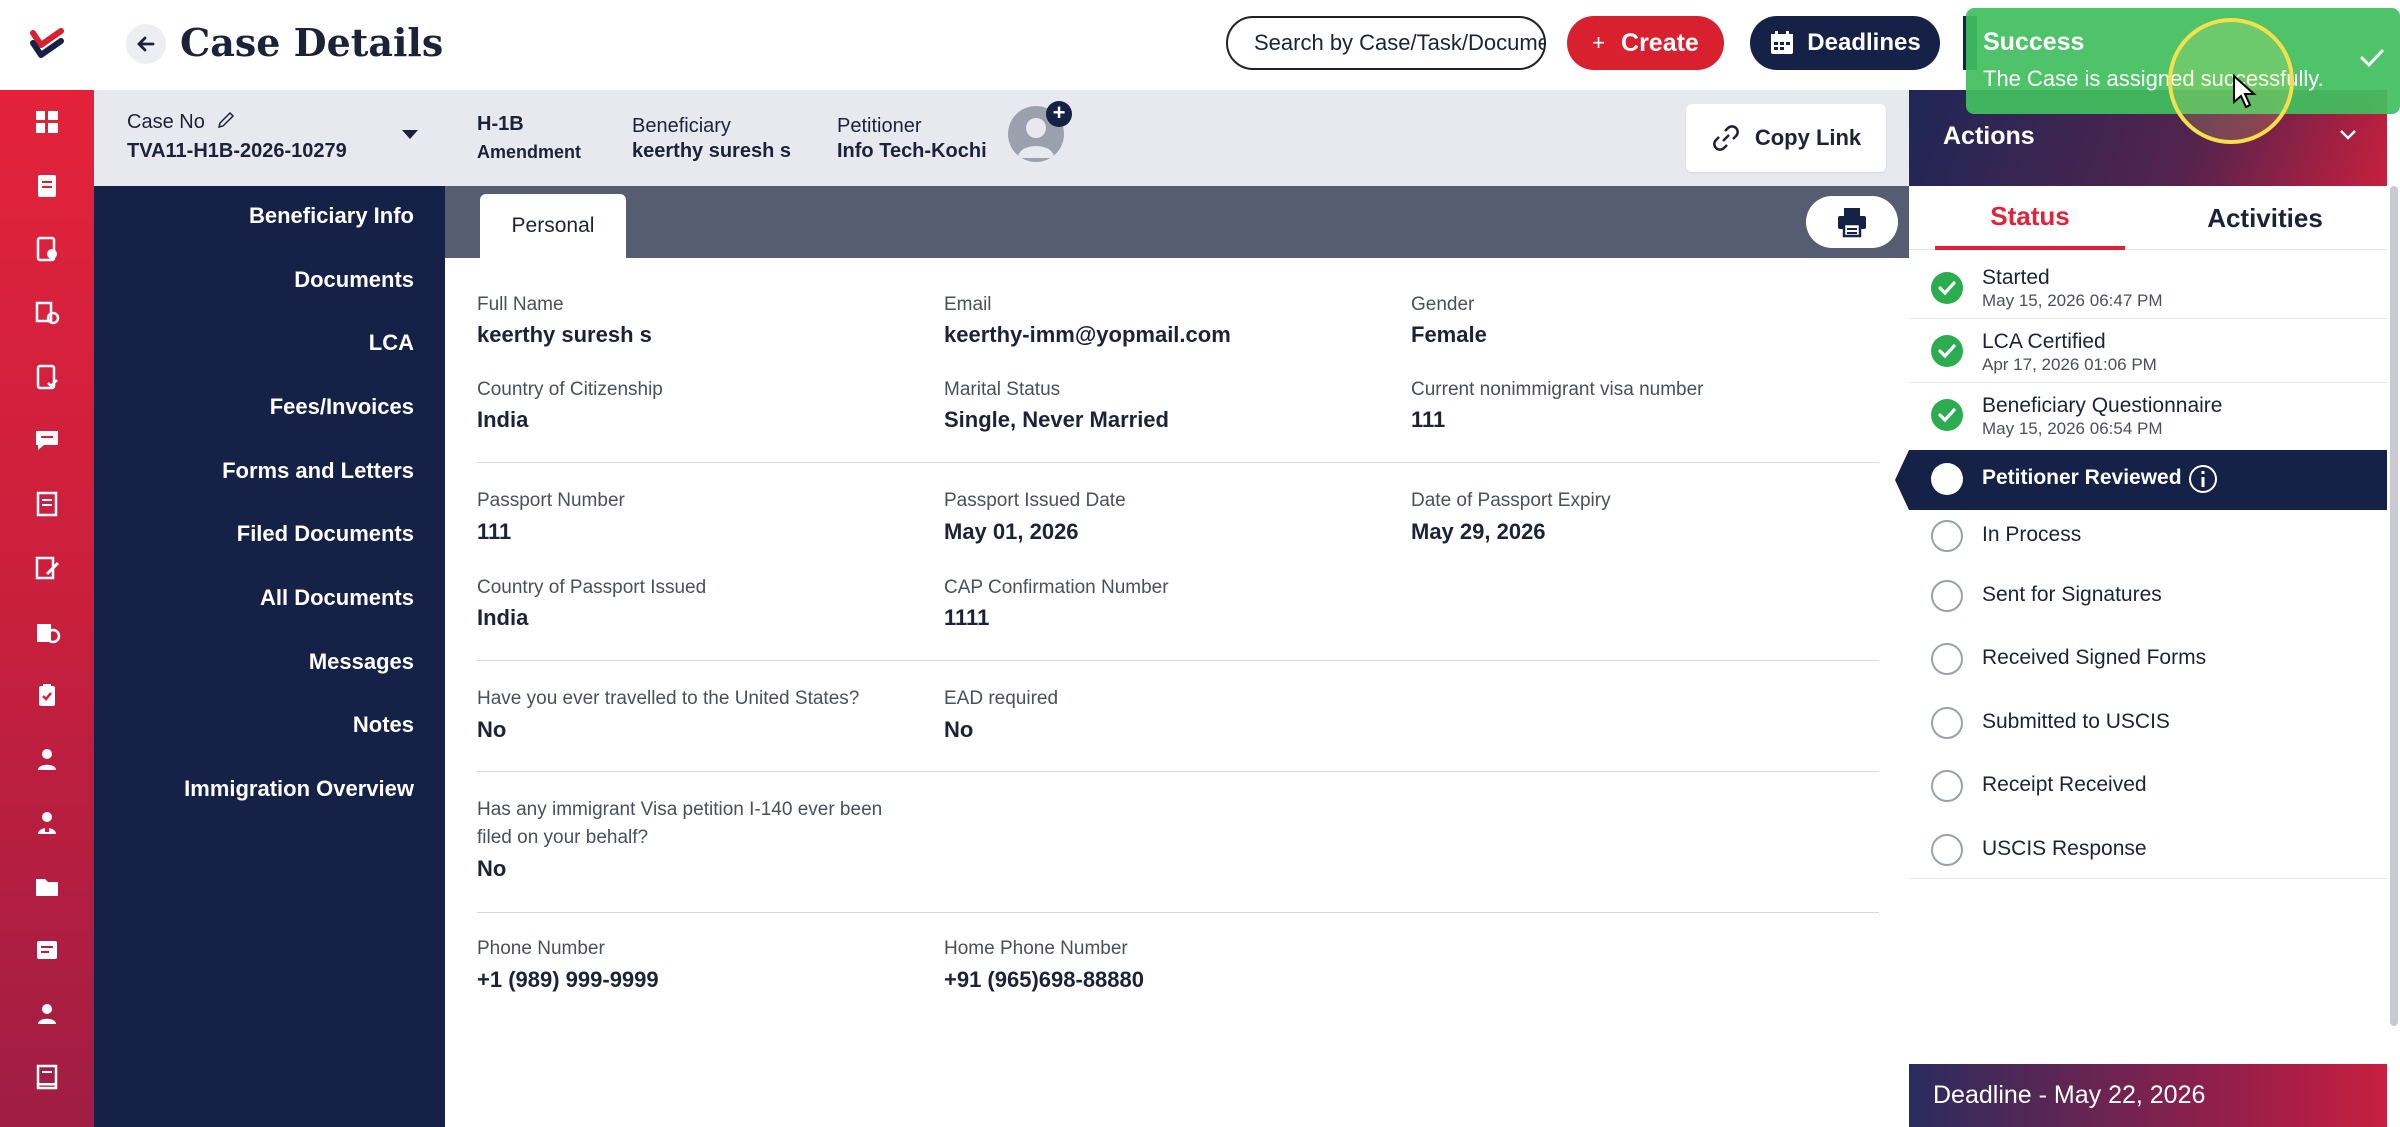 The image size is (2400, 1127). I want to click on calendar-icon, so click(1782, 42).